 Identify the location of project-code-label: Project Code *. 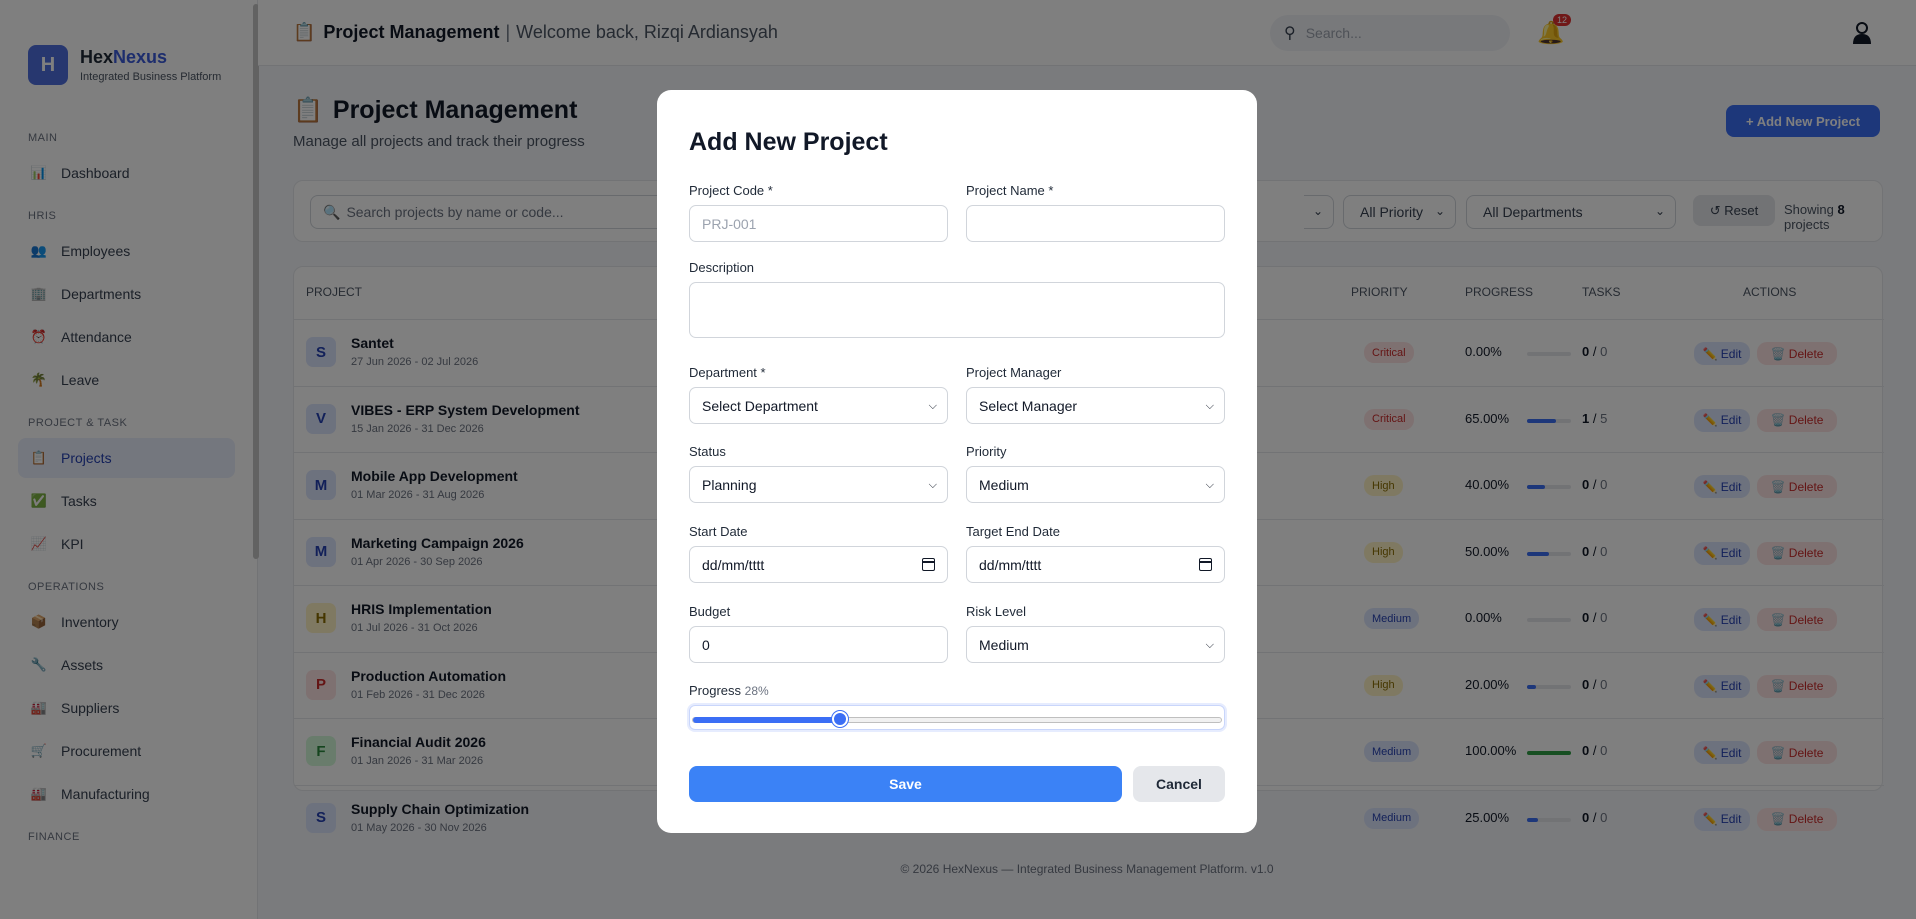
(731, 190).